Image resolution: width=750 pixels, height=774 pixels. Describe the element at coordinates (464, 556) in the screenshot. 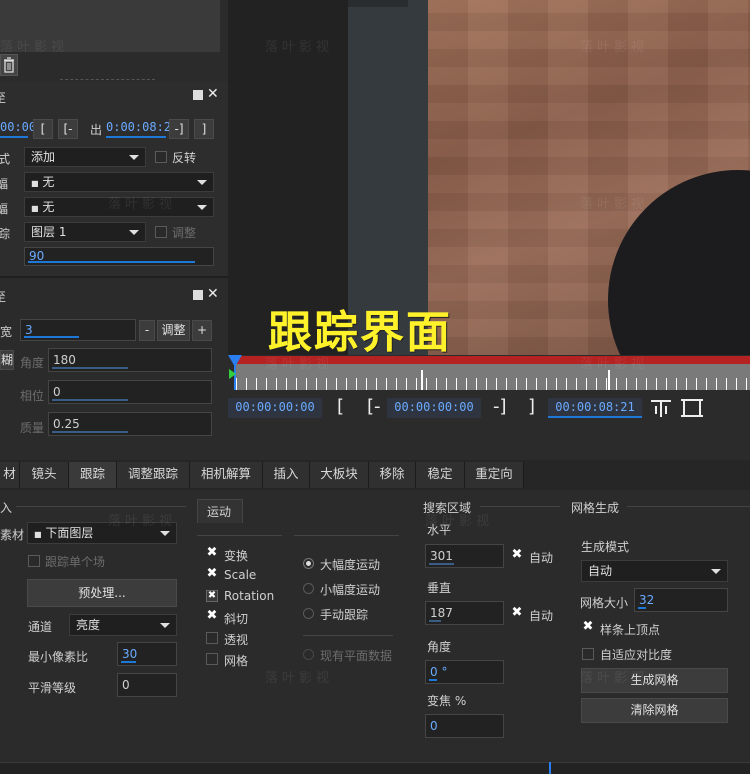

I see `horizontal-field: 301` at that location.